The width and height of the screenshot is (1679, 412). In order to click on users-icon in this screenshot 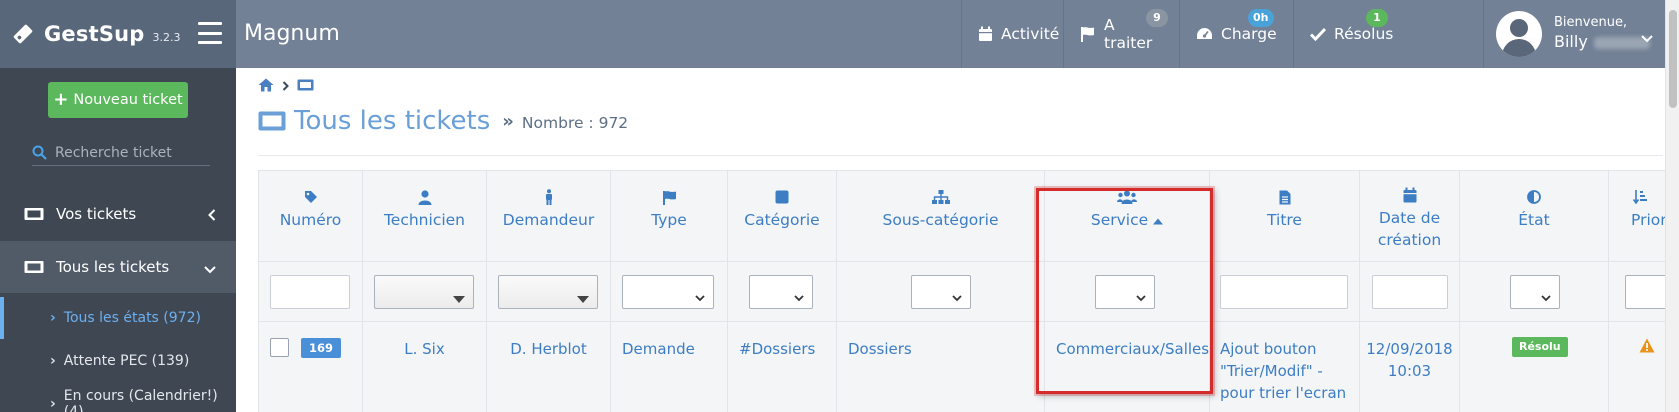, I will do `click(1127, 197)`.